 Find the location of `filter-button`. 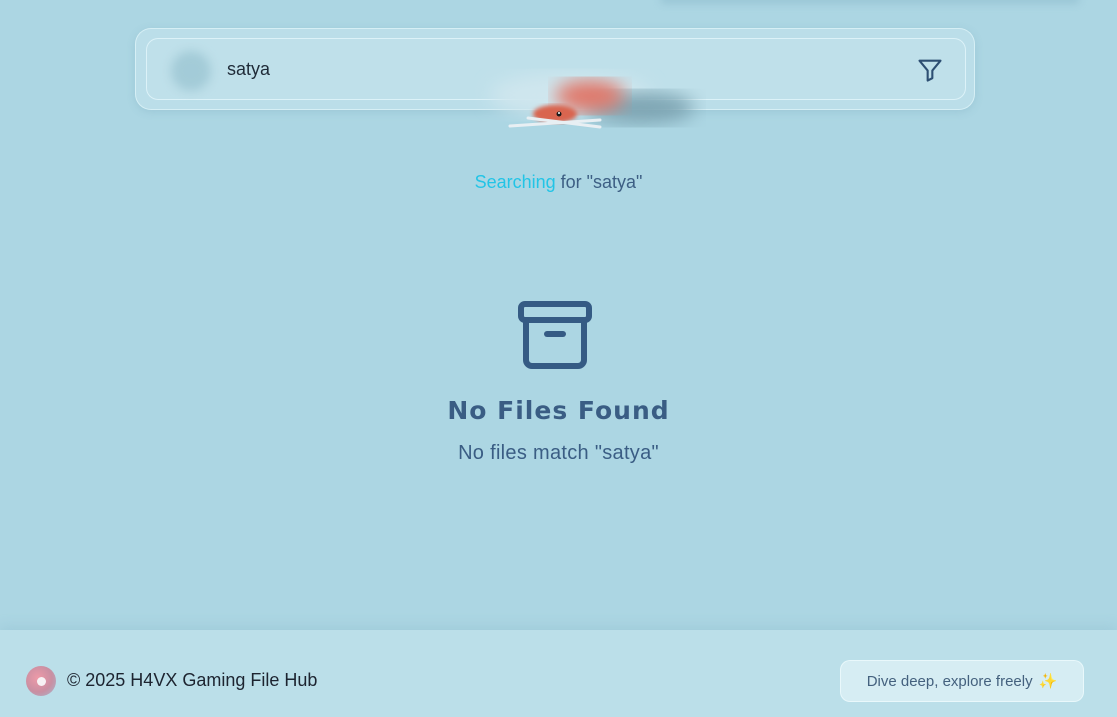

filter-button is located at coordinates (930, 70).